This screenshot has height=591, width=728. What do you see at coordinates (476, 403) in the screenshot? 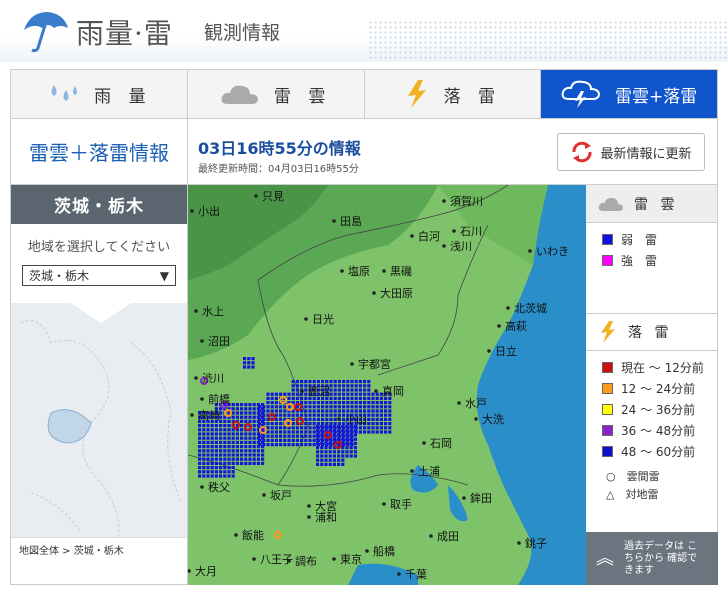
I see `city-label-mito: 水戸` at bounding box center [476, 403].